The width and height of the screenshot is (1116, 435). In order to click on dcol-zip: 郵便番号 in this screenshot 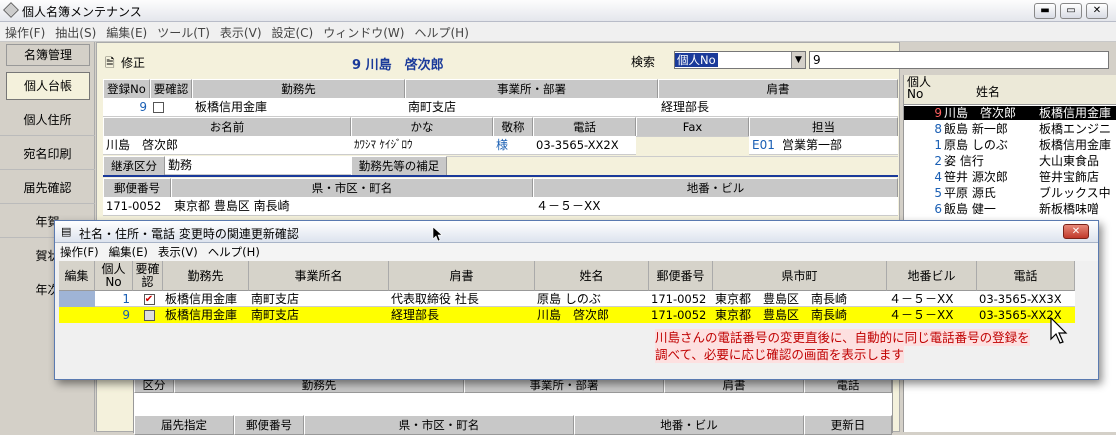, I will do `click(681, 276)`.